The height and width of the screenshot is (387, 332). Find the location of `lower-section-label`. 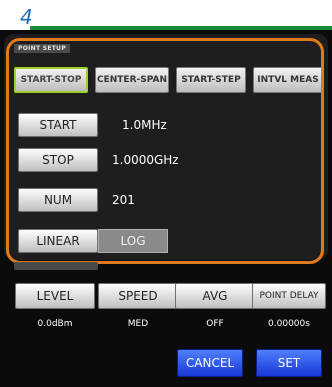

lower-section-label is located at coordinates (56, 266).